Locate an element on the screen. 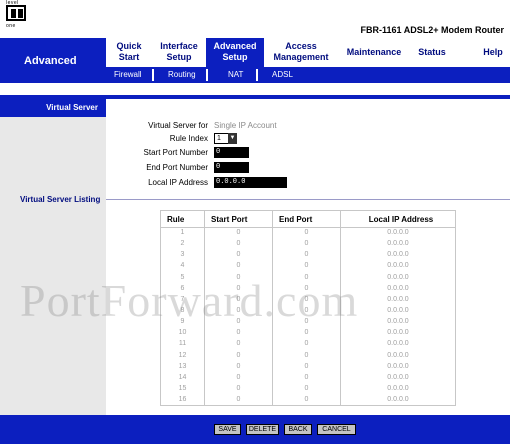  watermark: PortForward.com is located at coordinates (189, 300).